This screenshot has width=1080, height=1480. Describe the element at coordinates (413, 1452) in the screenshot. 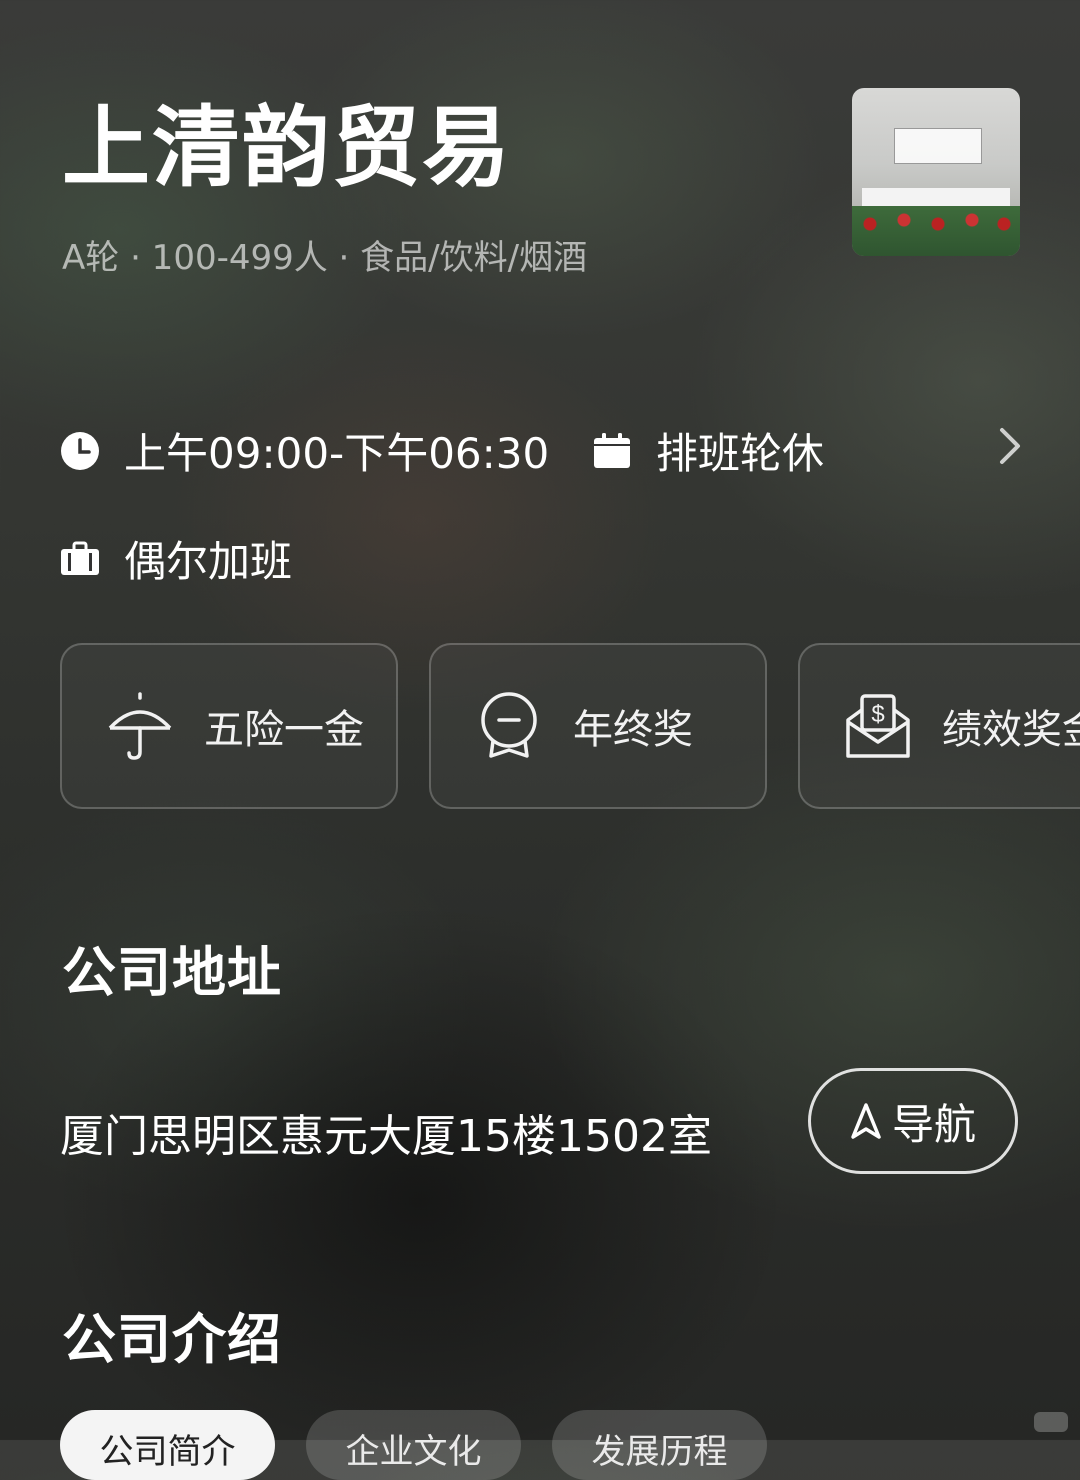

I see `tab-label: 企业文化` at that location.